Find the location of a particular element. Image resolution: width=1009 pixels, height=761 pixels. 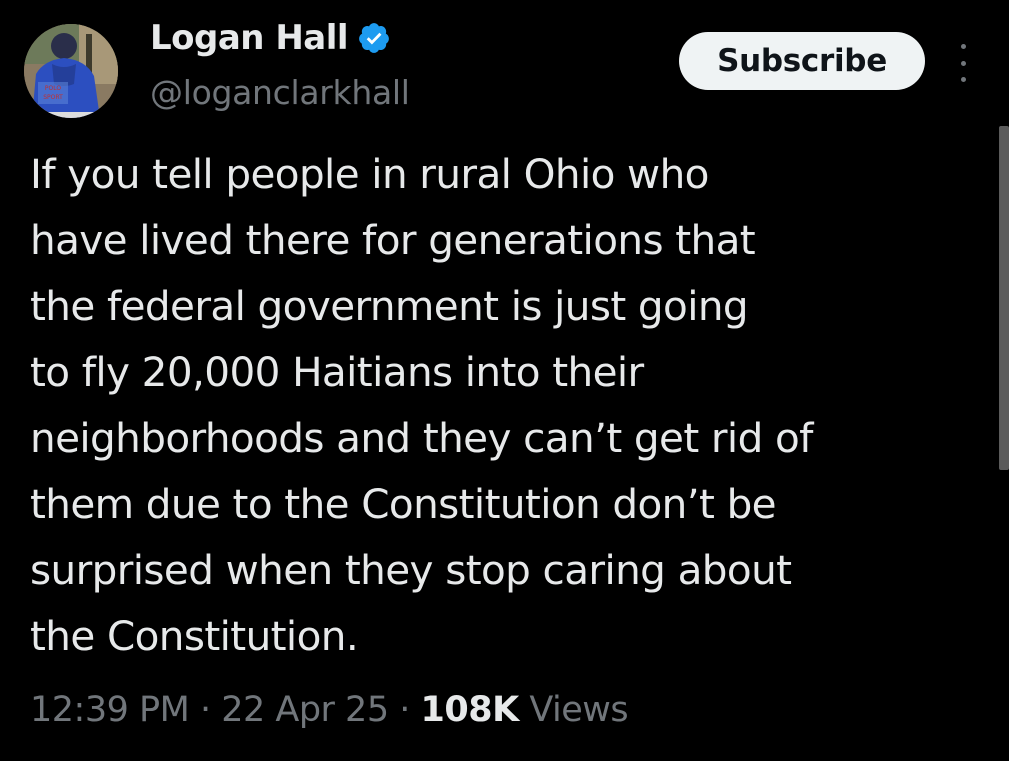

author-handle: @loganclarkhall is located at coordinates (280, 92).